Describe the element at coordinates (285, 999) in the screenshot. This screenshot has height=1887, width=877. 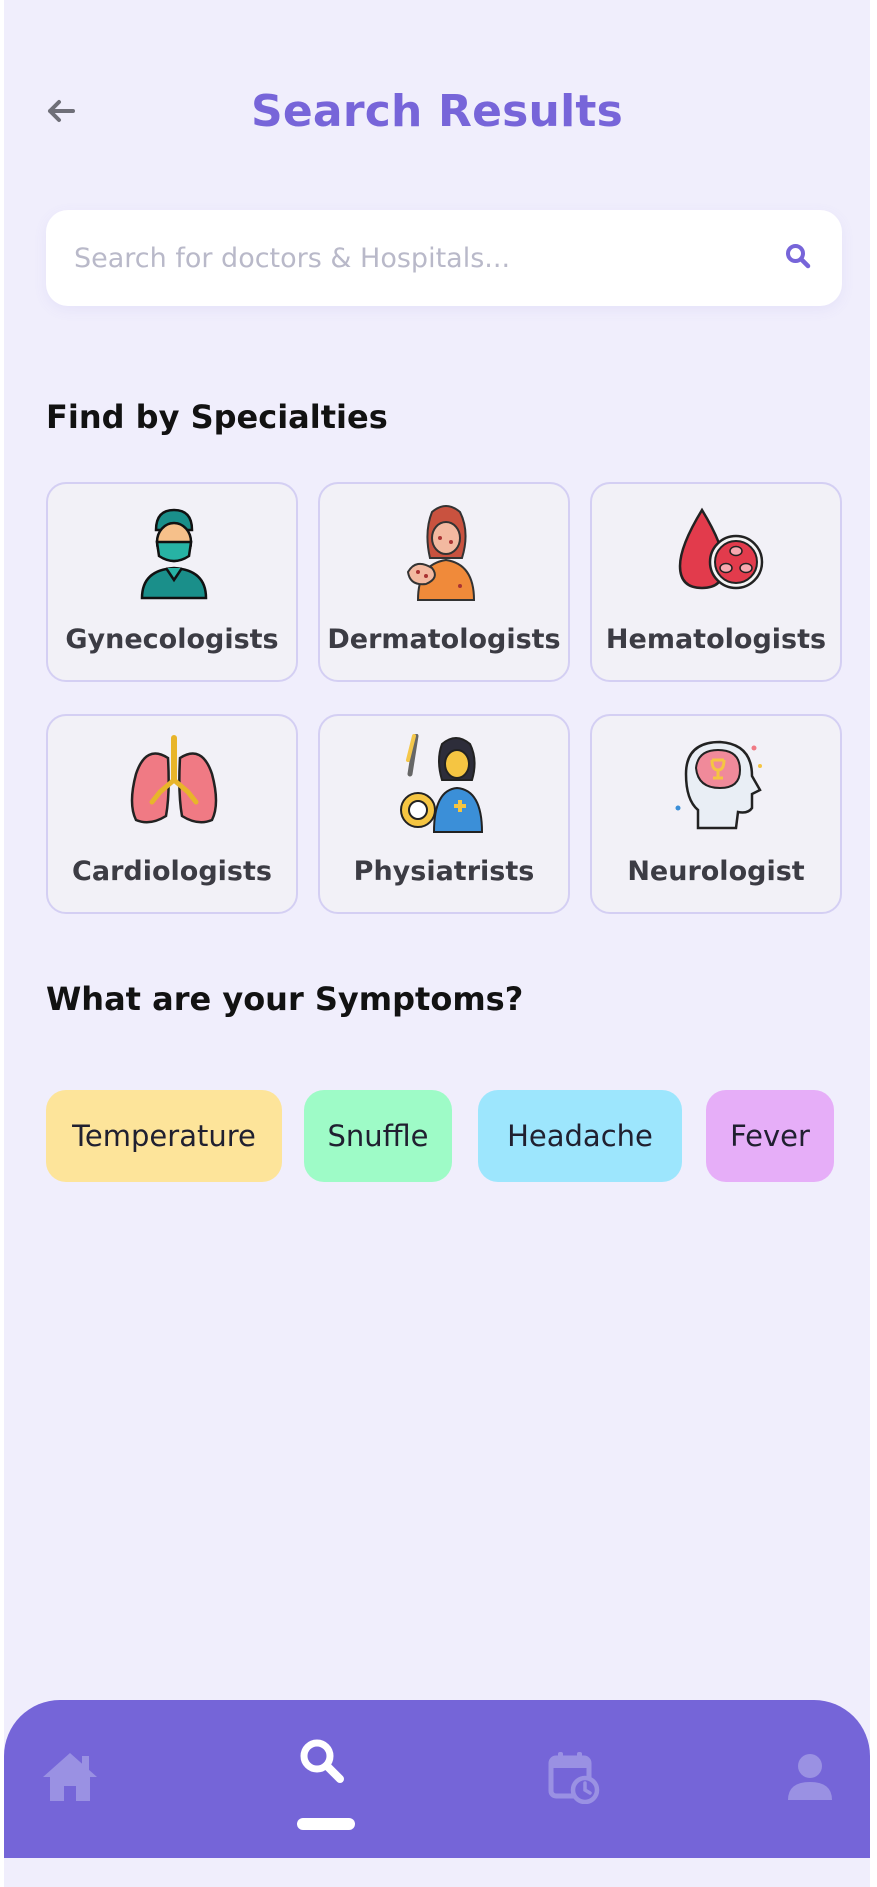
I see `symptoms-heading: What are your Symptoms?` at that location.